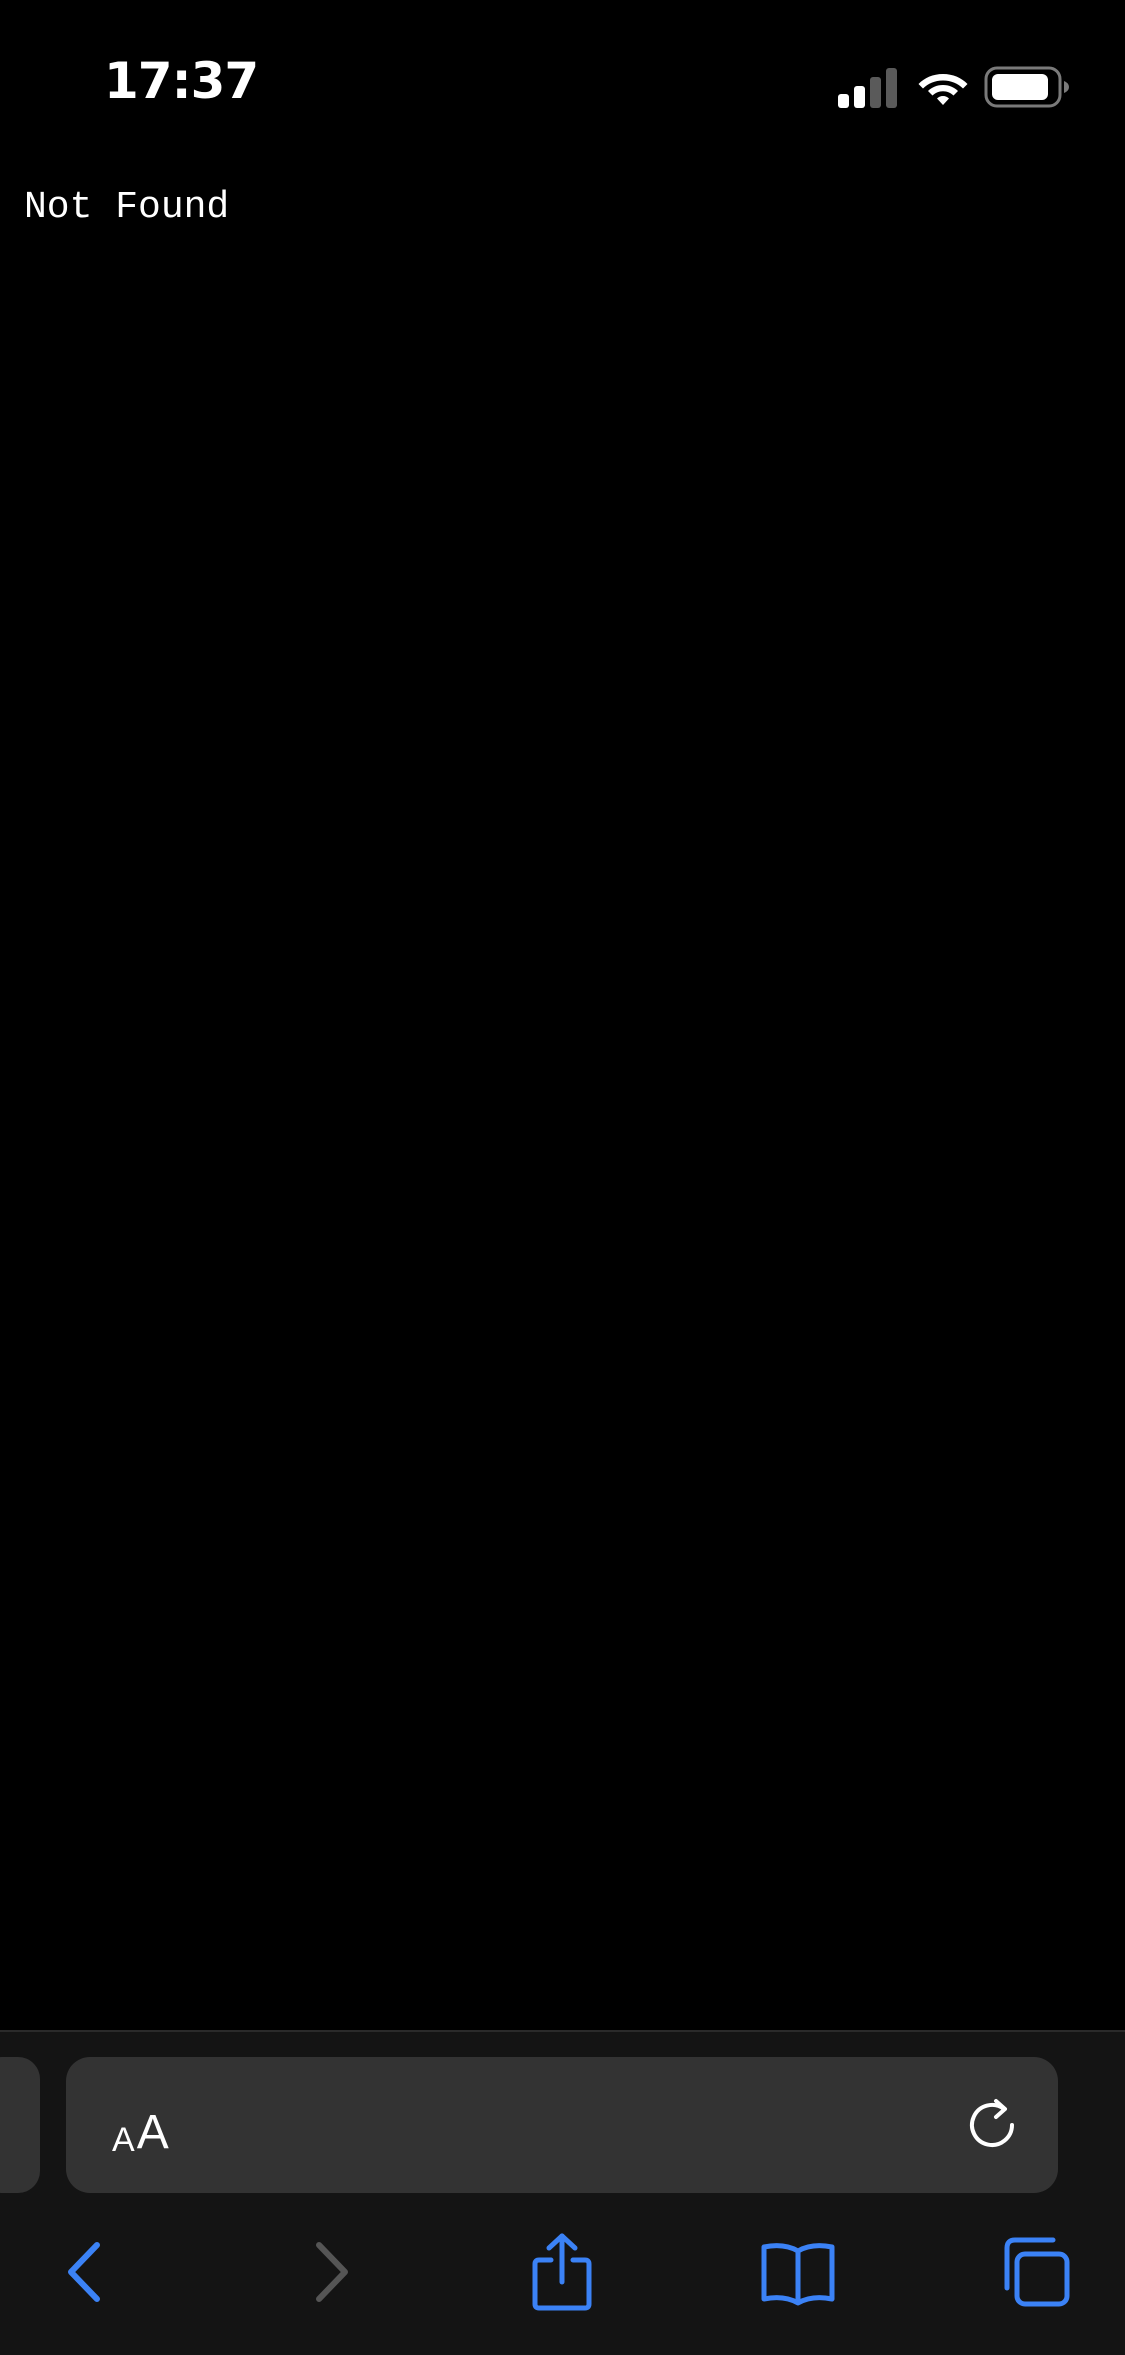 This screenshot has height=2355, width=1125. I want to click on tabs-button, so click(1035, 2272).